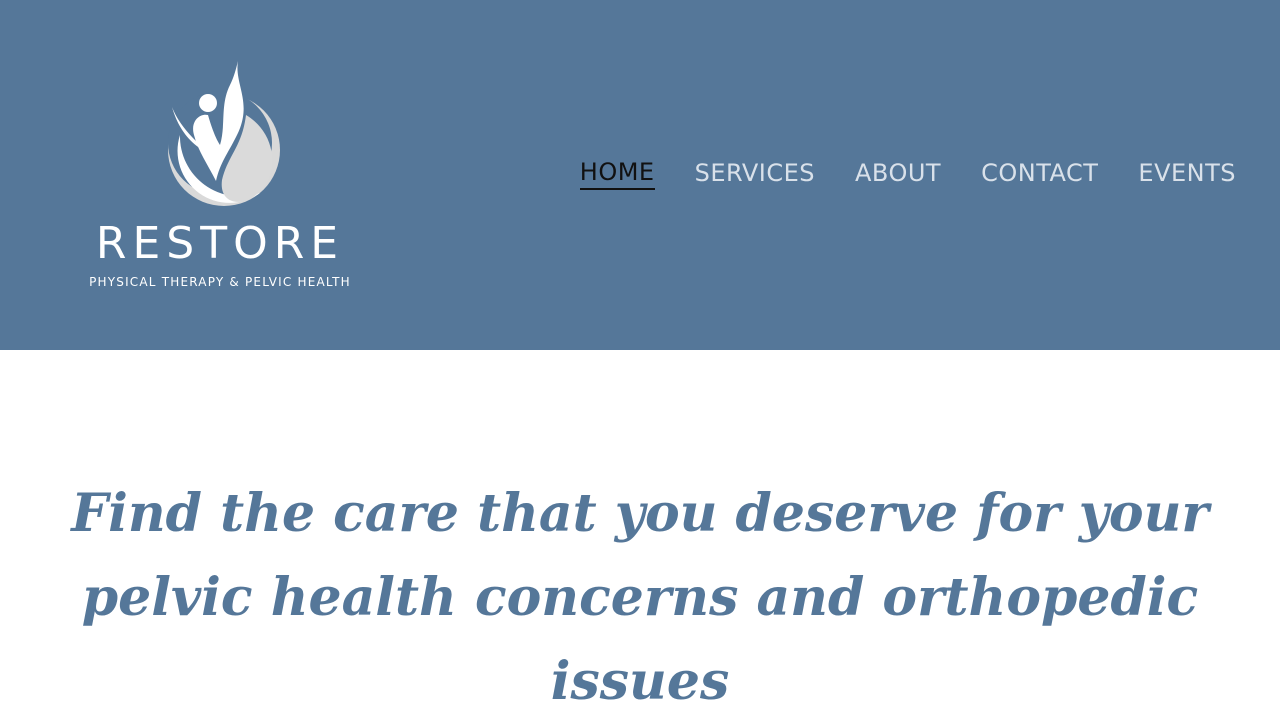  Describe the element at coordinates (755, 174) in the screenshot. I see `nav-services-link: SERVICES` at that location.